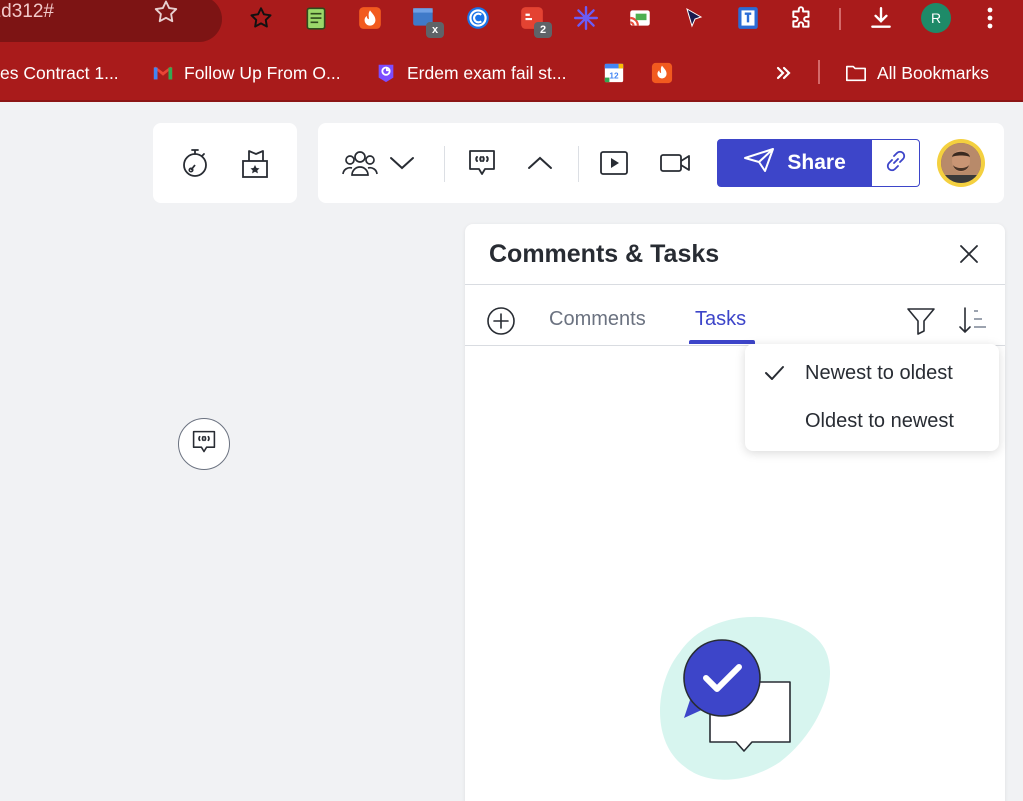  I want to click on panel-header-divider, so click(735, 284).